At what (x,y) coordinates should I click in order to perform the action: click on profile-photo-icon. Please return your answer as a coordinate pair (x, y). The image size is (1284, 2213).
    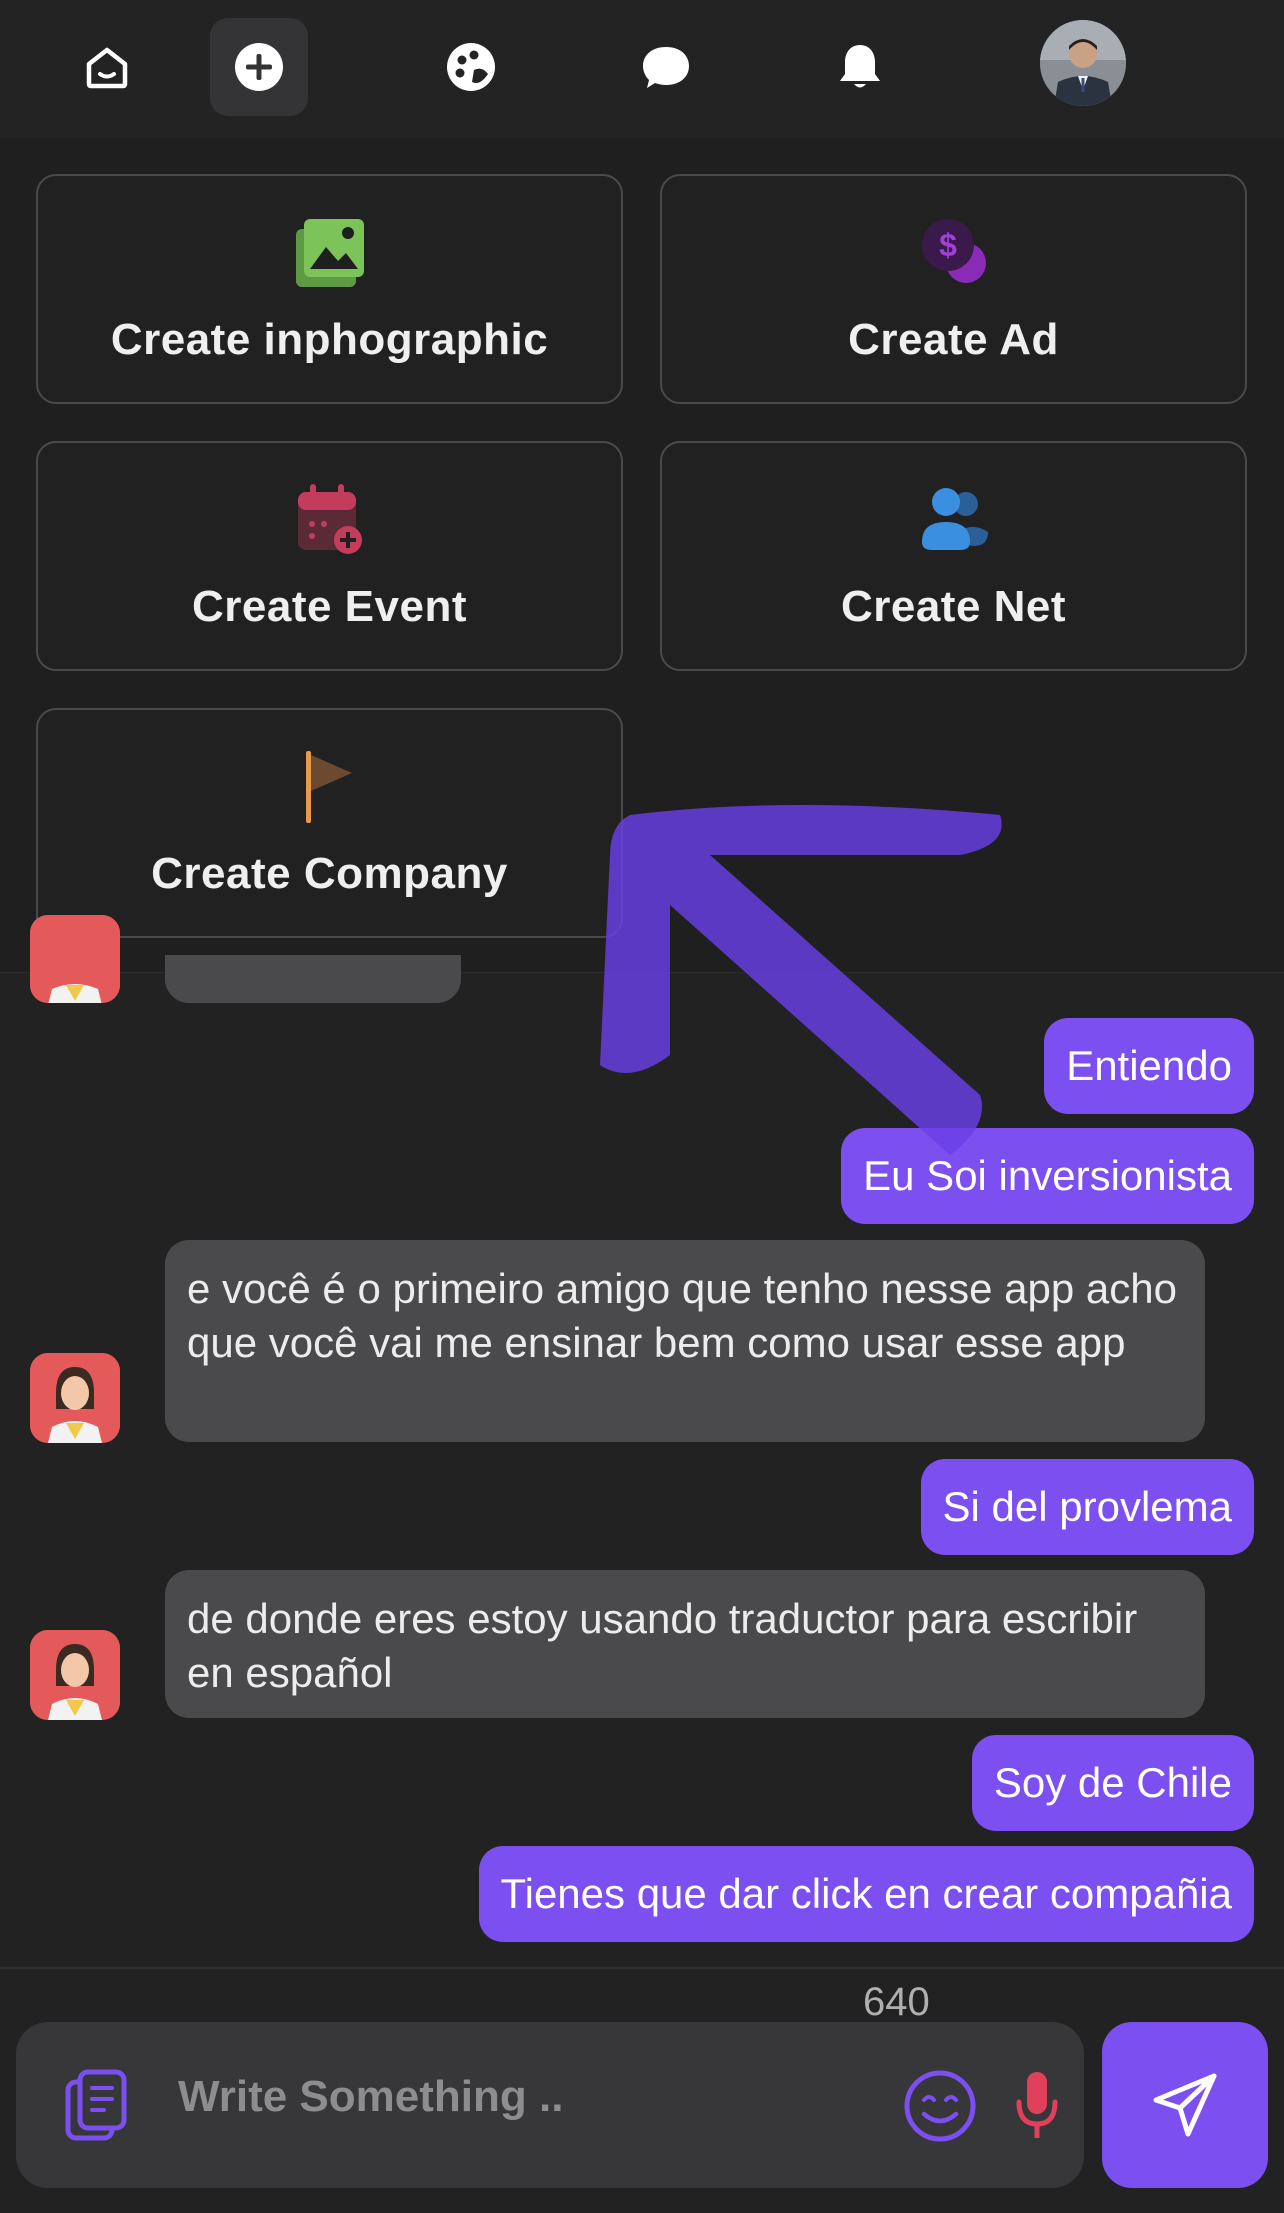
    Looking at the image, I should click on (1083, 63).